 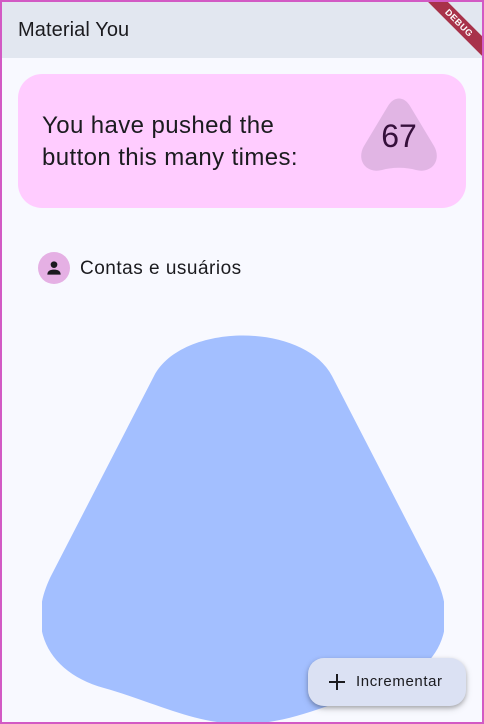 I want to click on counter-badge: 67, so click(x=399, y=136).